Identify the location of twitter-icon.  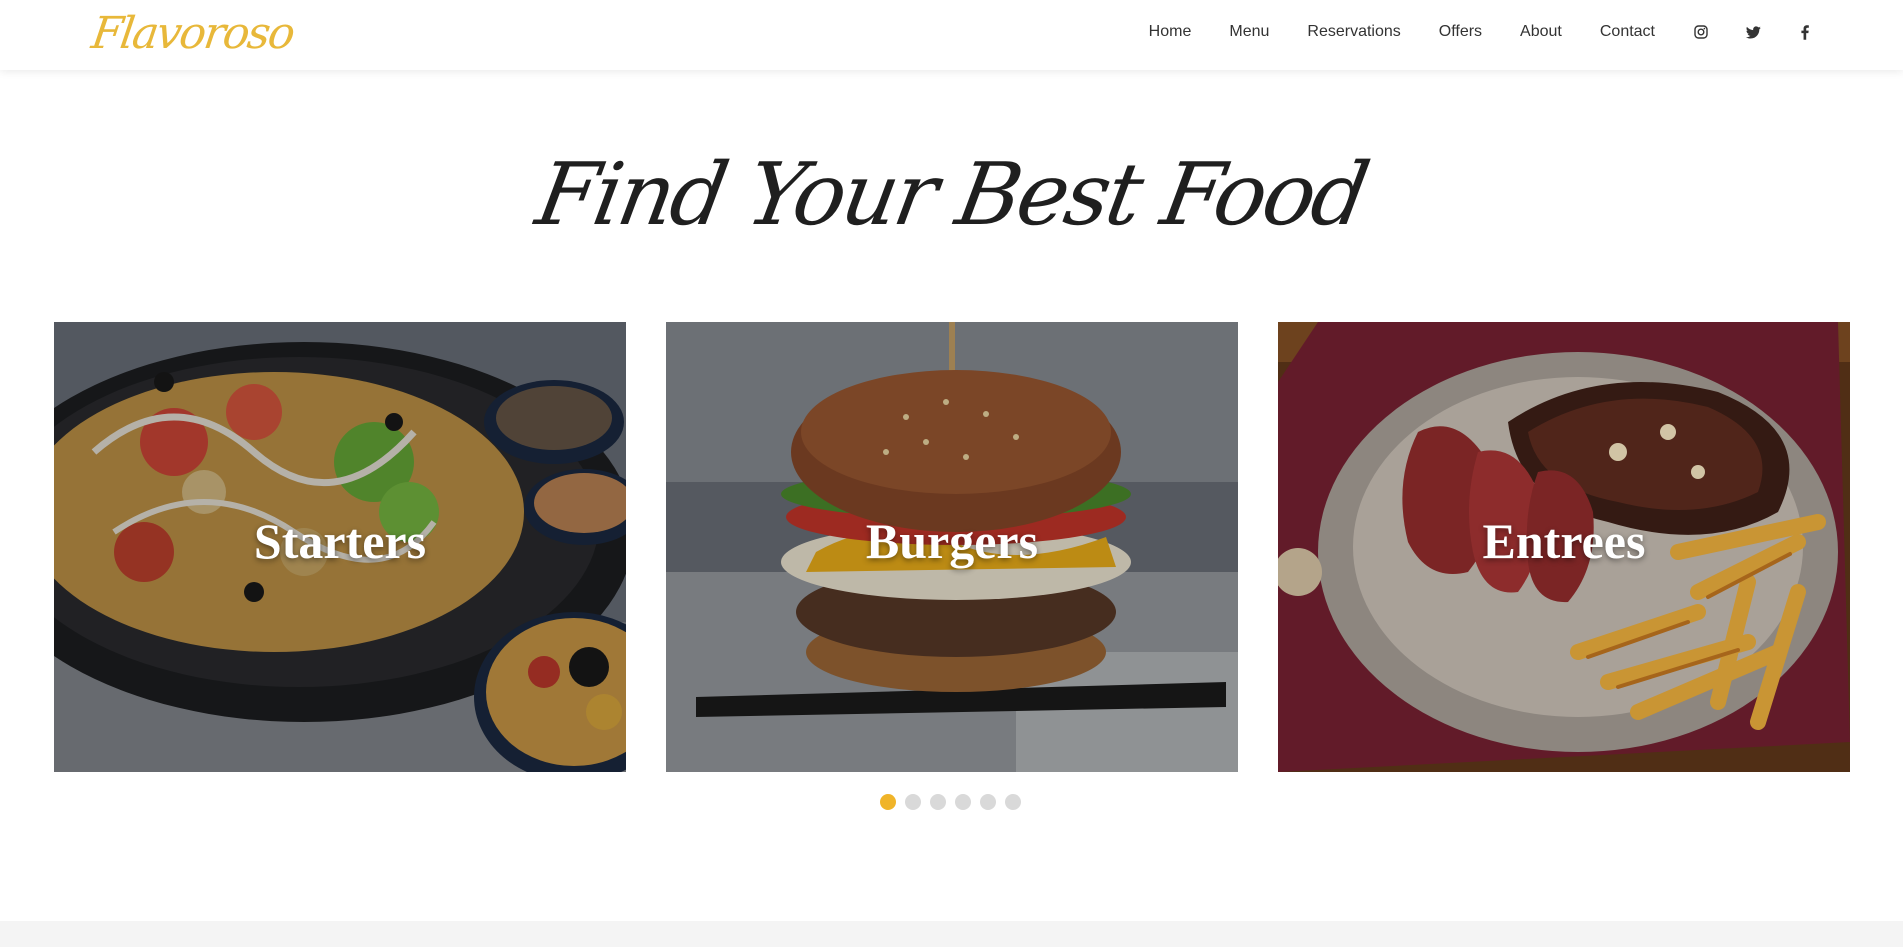
(1753, 32).